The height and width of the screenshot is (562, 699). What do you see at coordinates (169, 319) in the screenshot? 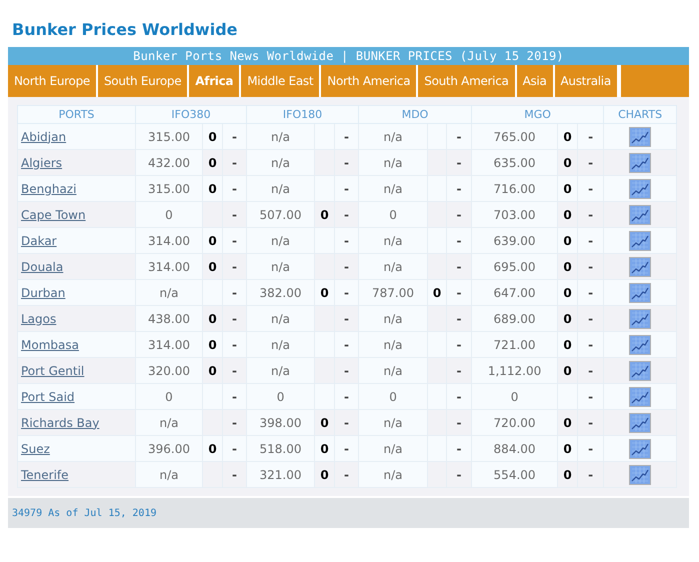
I see `price-cell: 438.00` at bounding box center [169, 319].